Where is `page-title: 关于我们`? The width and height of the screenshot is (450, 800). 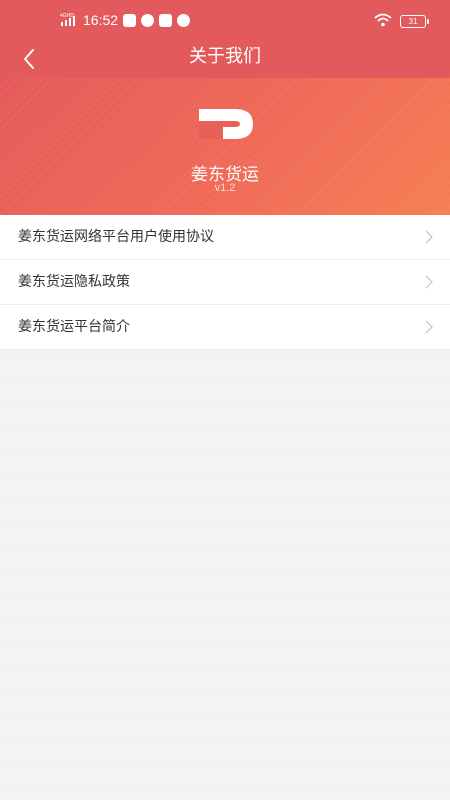
page-title: 关于我们 is located at coordinates (225, 56).